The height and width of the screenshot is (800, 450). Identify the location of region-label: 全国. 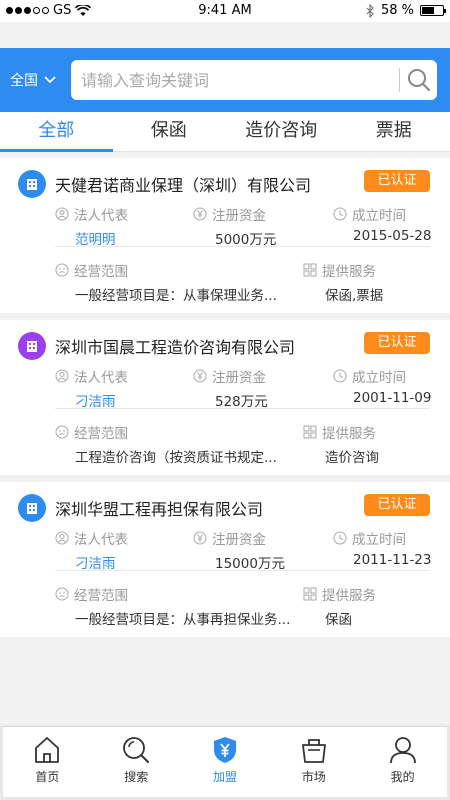
(24, 81).